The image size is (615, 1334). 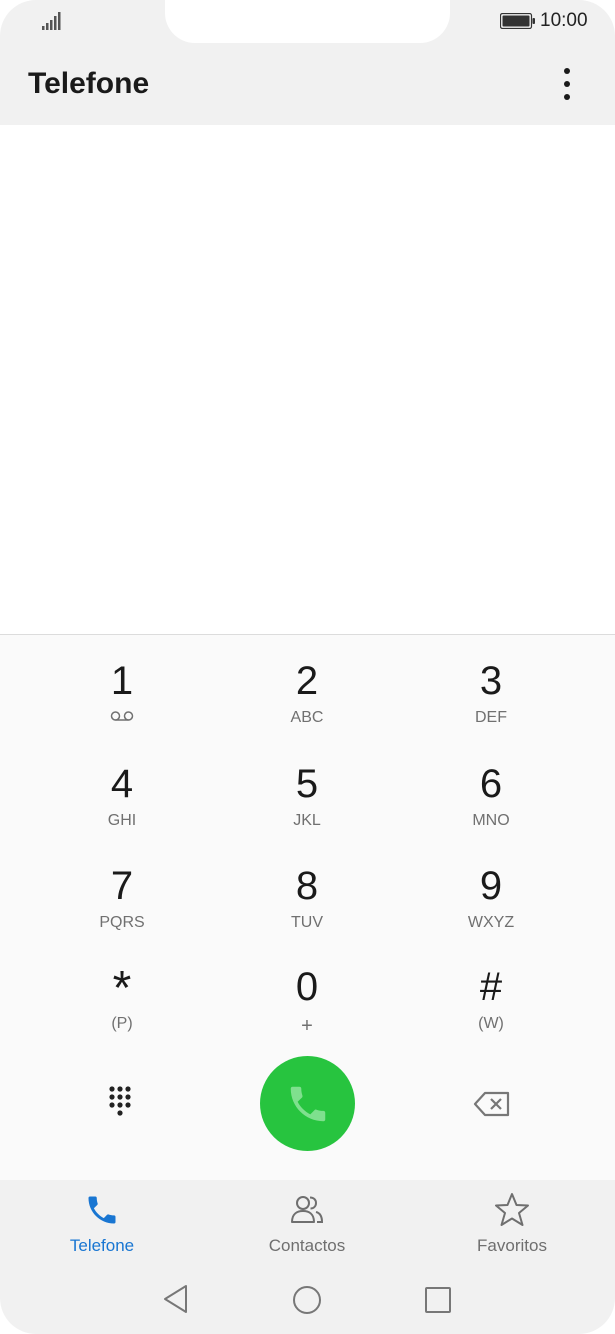 I want to click on tab-telefone: Telefone, so click(x=102, y=1224).